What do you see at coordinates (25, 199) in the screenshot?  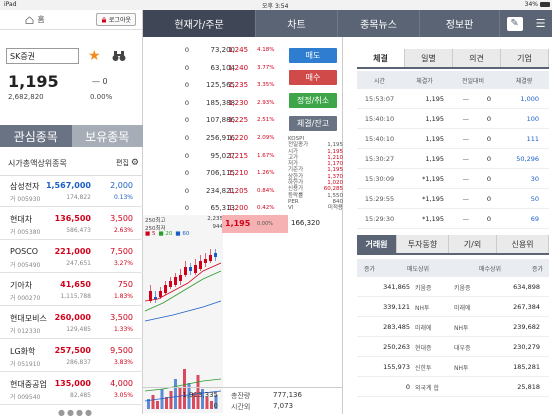 I see `stock-code: 거 005930` at bounding box center [25, 199].